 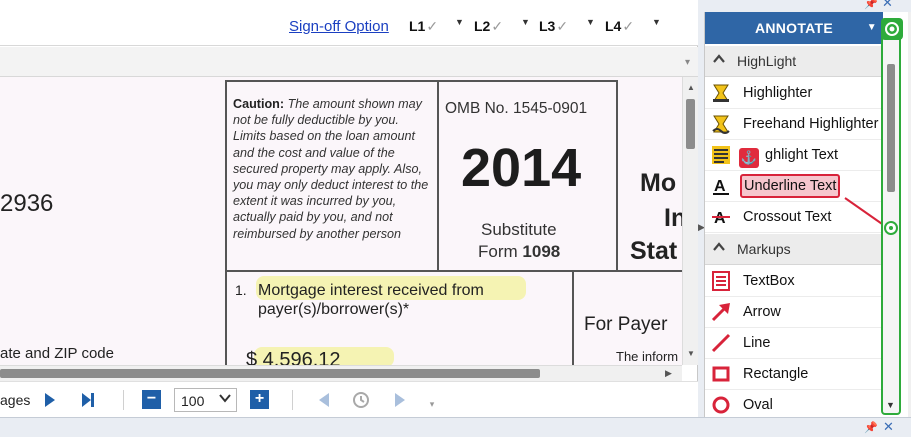 I want to click on history-icon, so click(x=361, y=400).